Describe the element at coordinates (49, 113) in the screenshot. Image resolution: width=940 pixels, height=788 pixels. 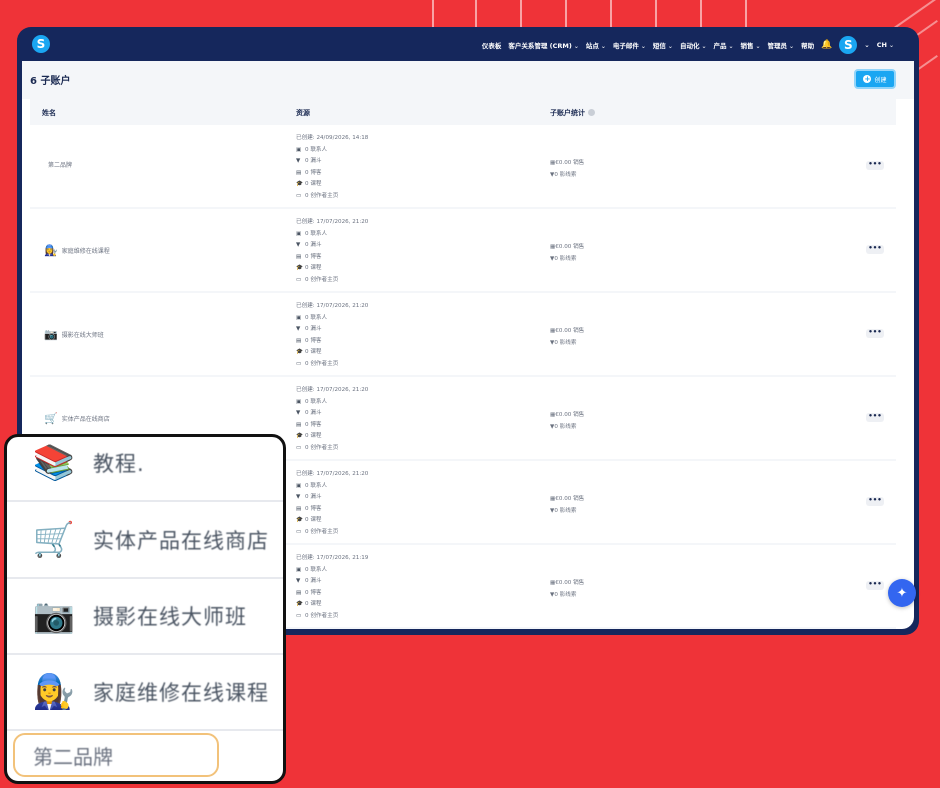
I see `header-name: 姓名` at that location.